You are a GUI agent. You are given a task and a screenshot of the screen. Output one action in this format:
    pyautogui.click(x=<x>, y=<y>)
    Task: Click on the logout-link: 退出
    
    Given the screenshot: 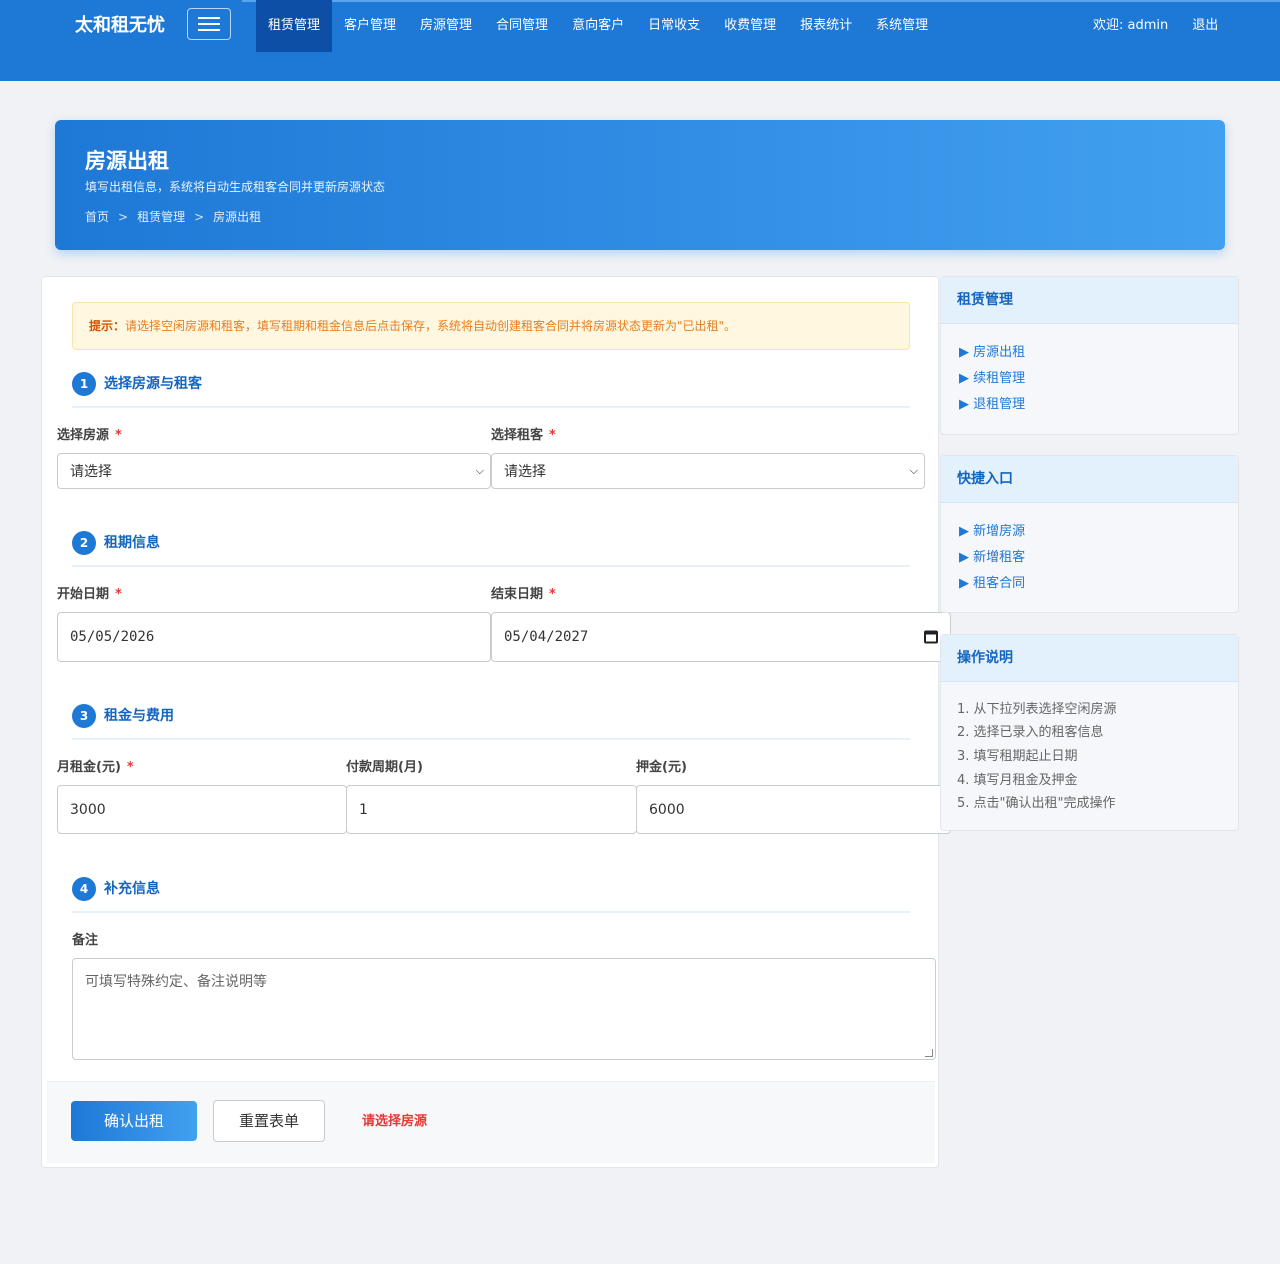 What is the action you would take?
    pyautogui.click(x=1205, y=26)
    